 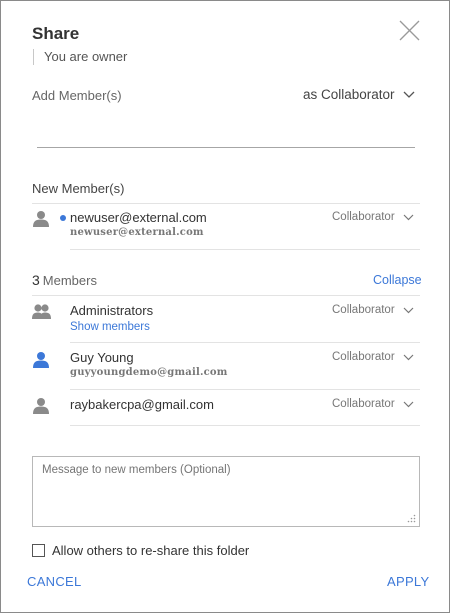 What do you see at coordinates (41, 311) in the screenshot?
I see `group-icon` at bounding box center [41, 311].